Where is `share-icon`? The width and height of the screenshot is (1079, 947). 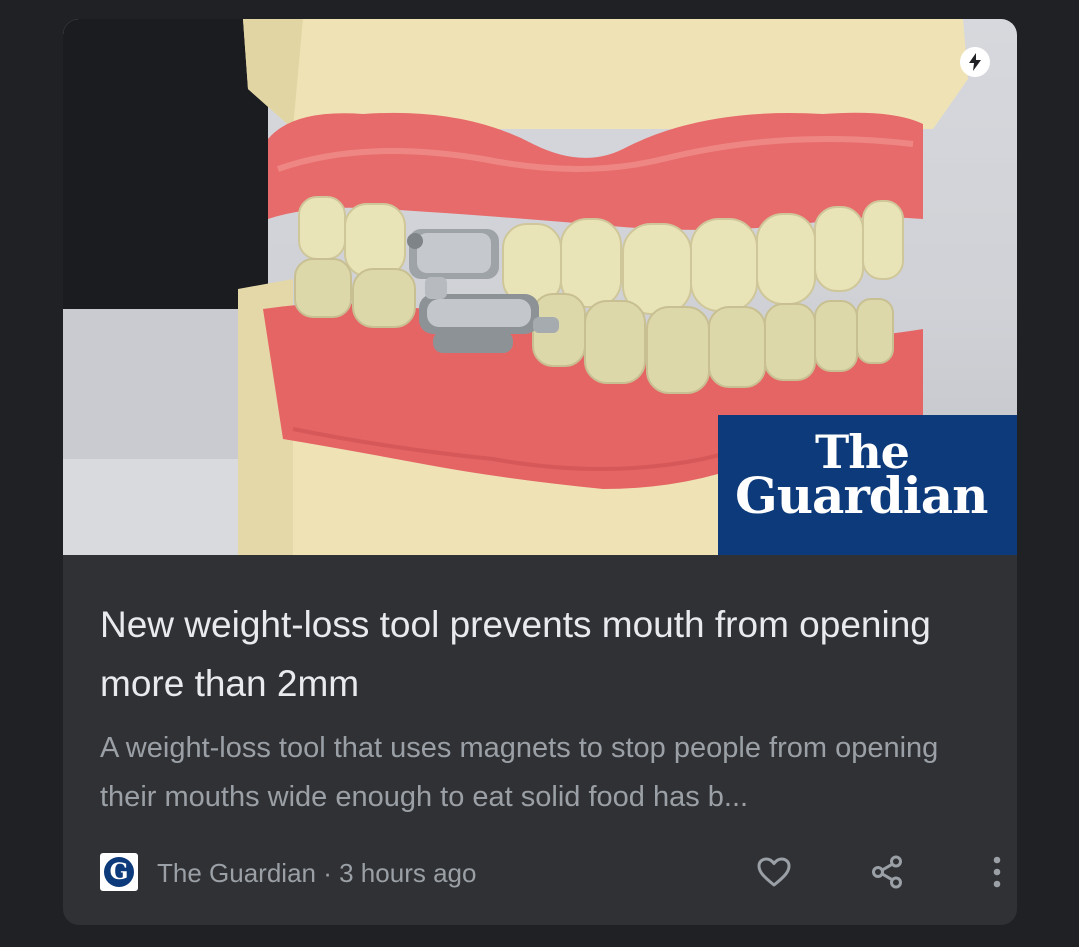 share-icon is located at coordinates (887, 872).